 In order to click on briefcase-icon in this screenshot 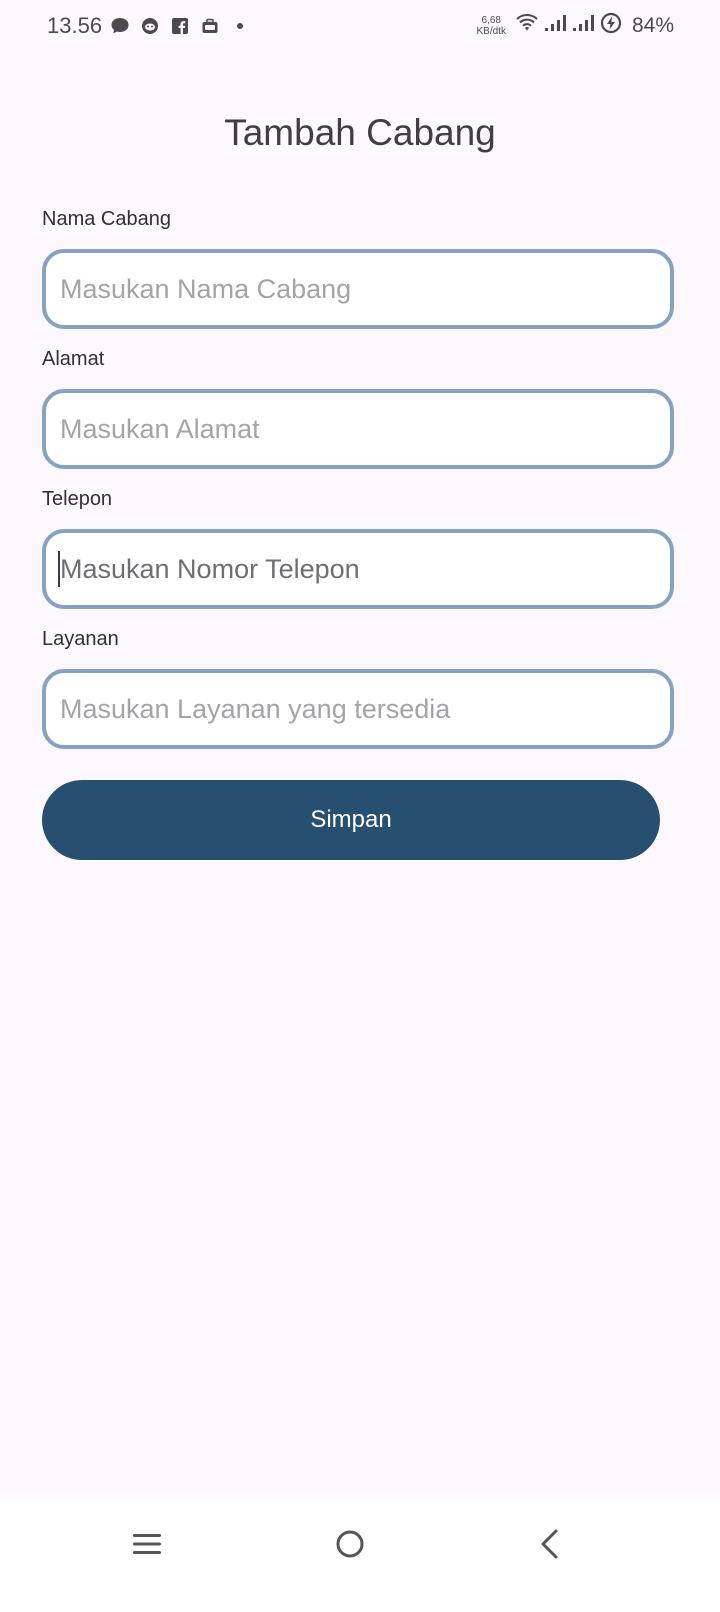, I will do `click(210, 26)`.